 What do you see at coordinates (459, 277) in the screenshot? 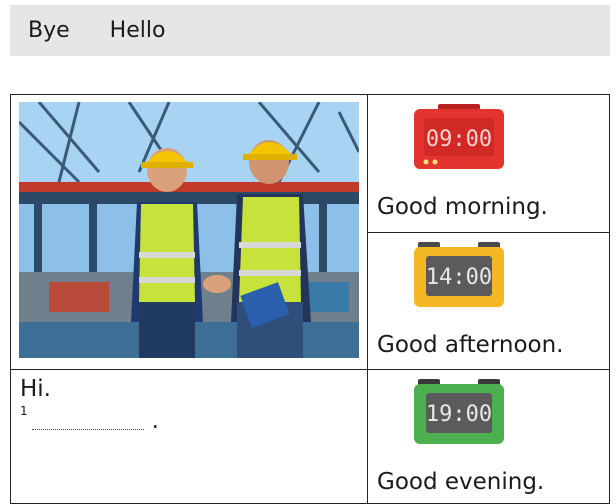
I see `clock-time: 14:00` at bounding box center [459, 277].